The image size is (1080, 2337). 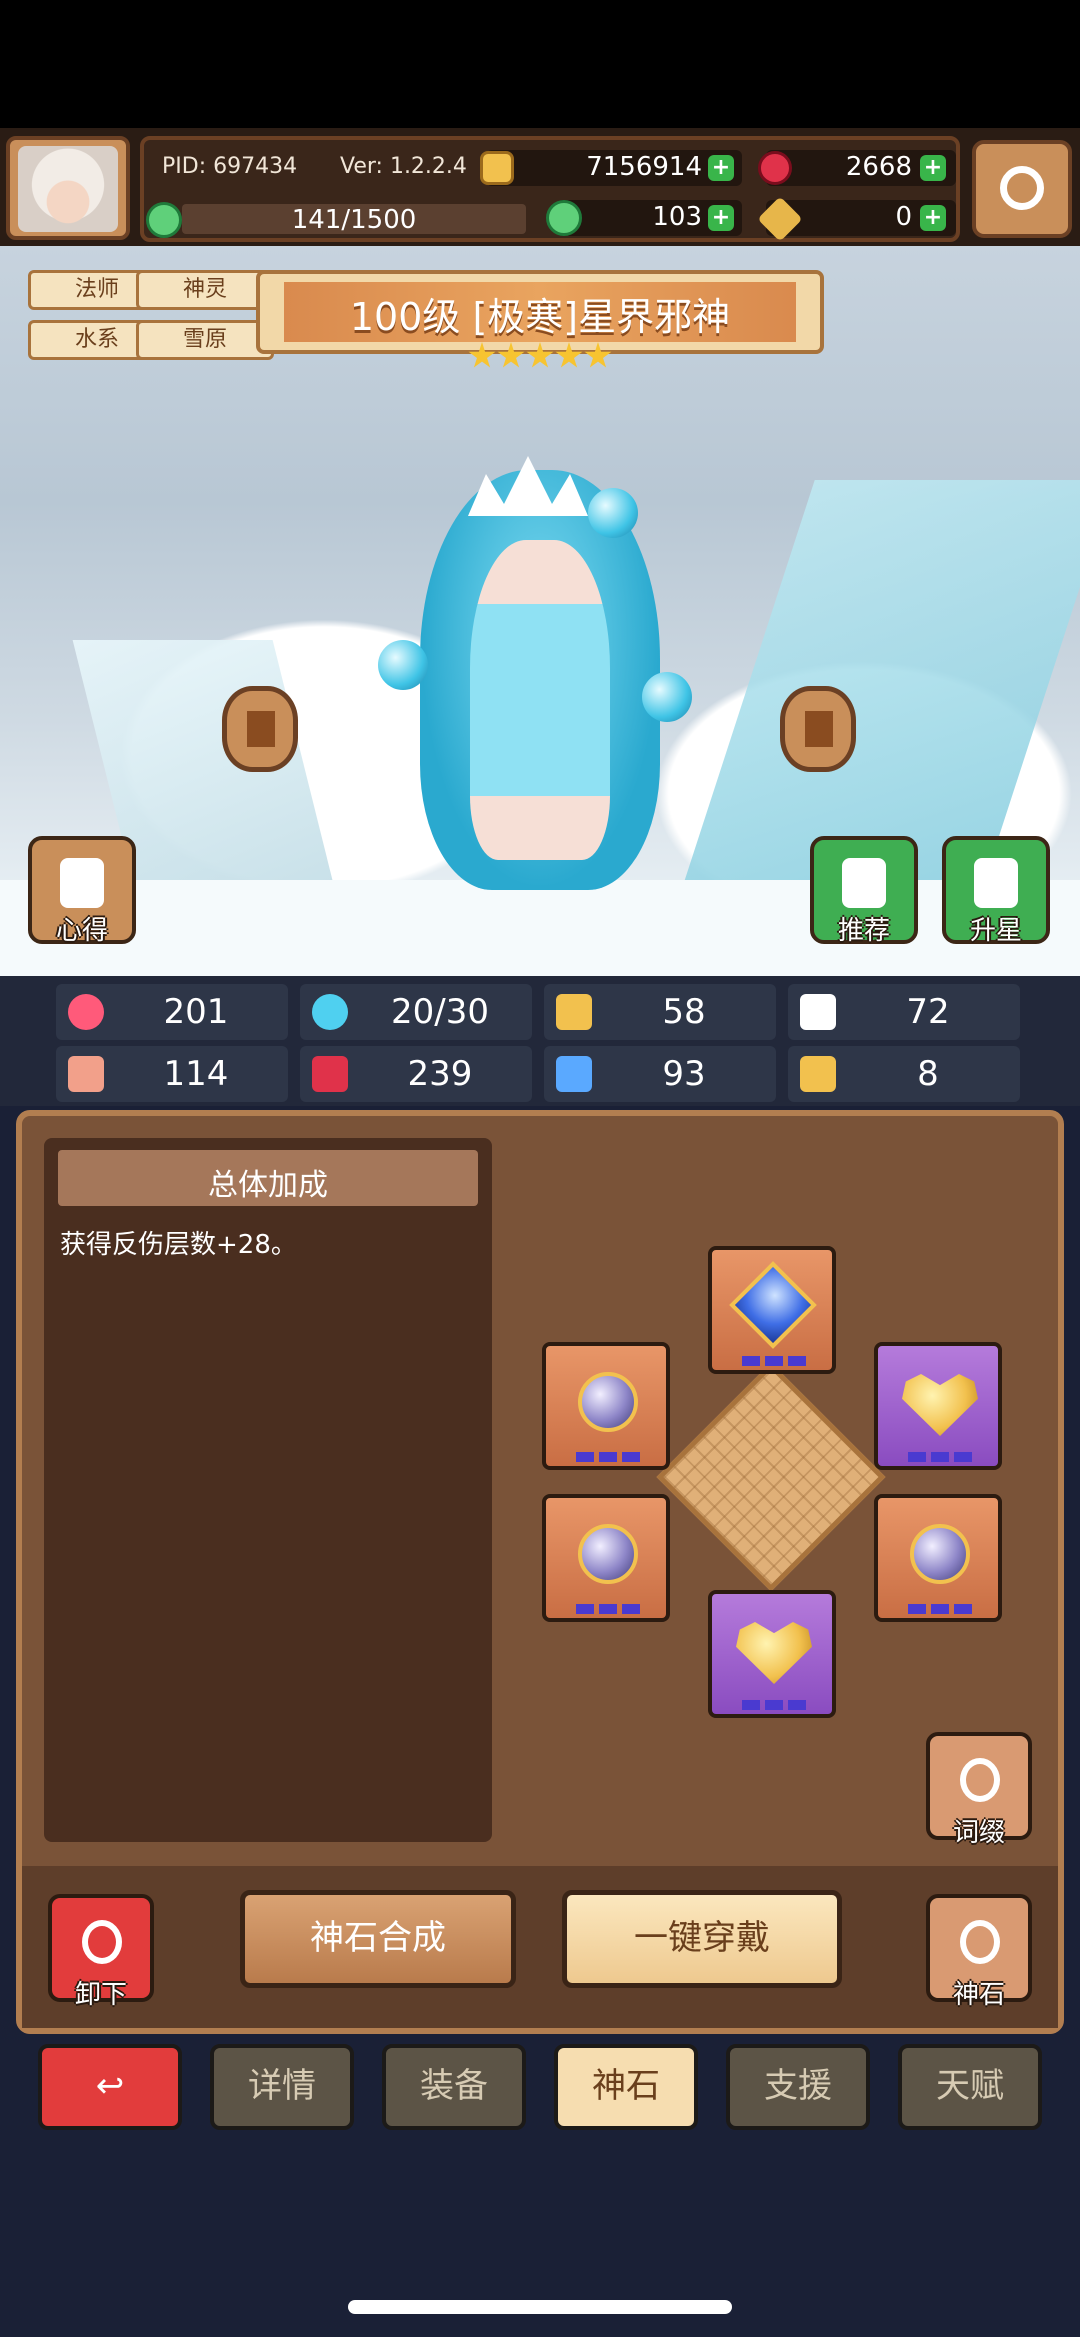 What do you see at coordinates (403, 166) in the screenshot?
I see `version-label: Ver: 1.2.2.4` at bounding box center [403, 166].